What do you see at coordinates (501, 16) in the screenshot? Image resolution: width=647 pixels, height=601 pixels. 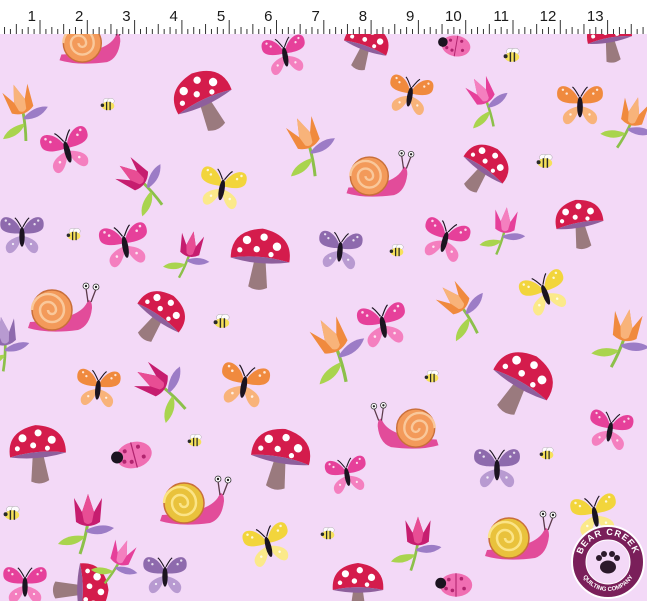 I see `ruler-number: 11` at bounding box center [501, 16].